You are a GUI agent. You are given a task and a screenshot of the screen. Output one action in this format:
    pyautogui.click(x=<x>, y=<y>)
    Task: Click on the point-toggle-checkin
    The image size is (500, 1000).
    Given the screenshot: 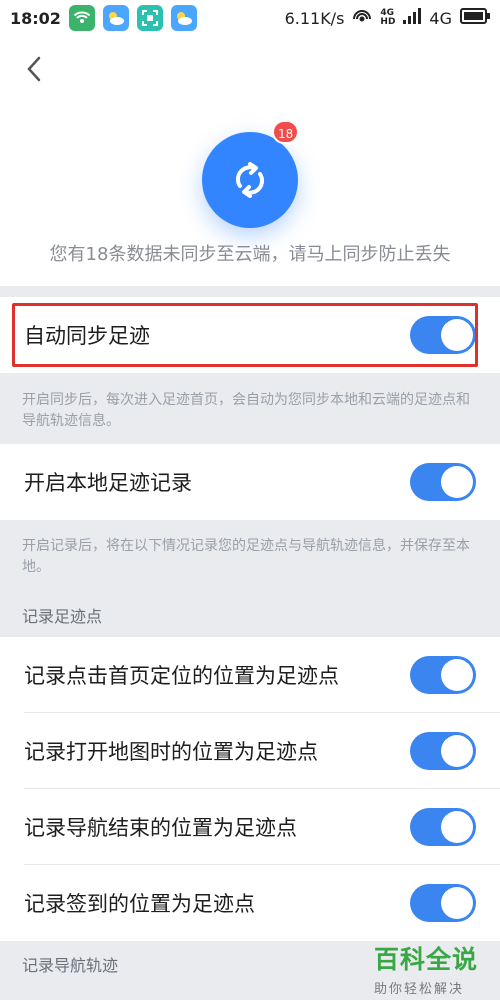 What is the action you would take?
    pyautogui.click(x=443, y=903)
    